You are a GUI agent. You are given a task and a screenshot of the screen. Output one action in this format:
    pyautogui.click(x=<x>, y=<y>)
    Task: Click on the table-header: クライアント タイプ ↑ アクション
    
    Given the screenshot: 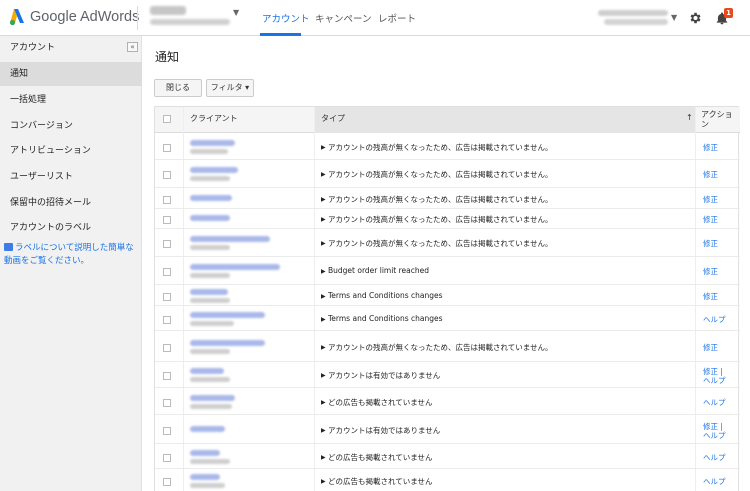 What is the action you would take?
    pyautogui.click(x=447, y=120)
    